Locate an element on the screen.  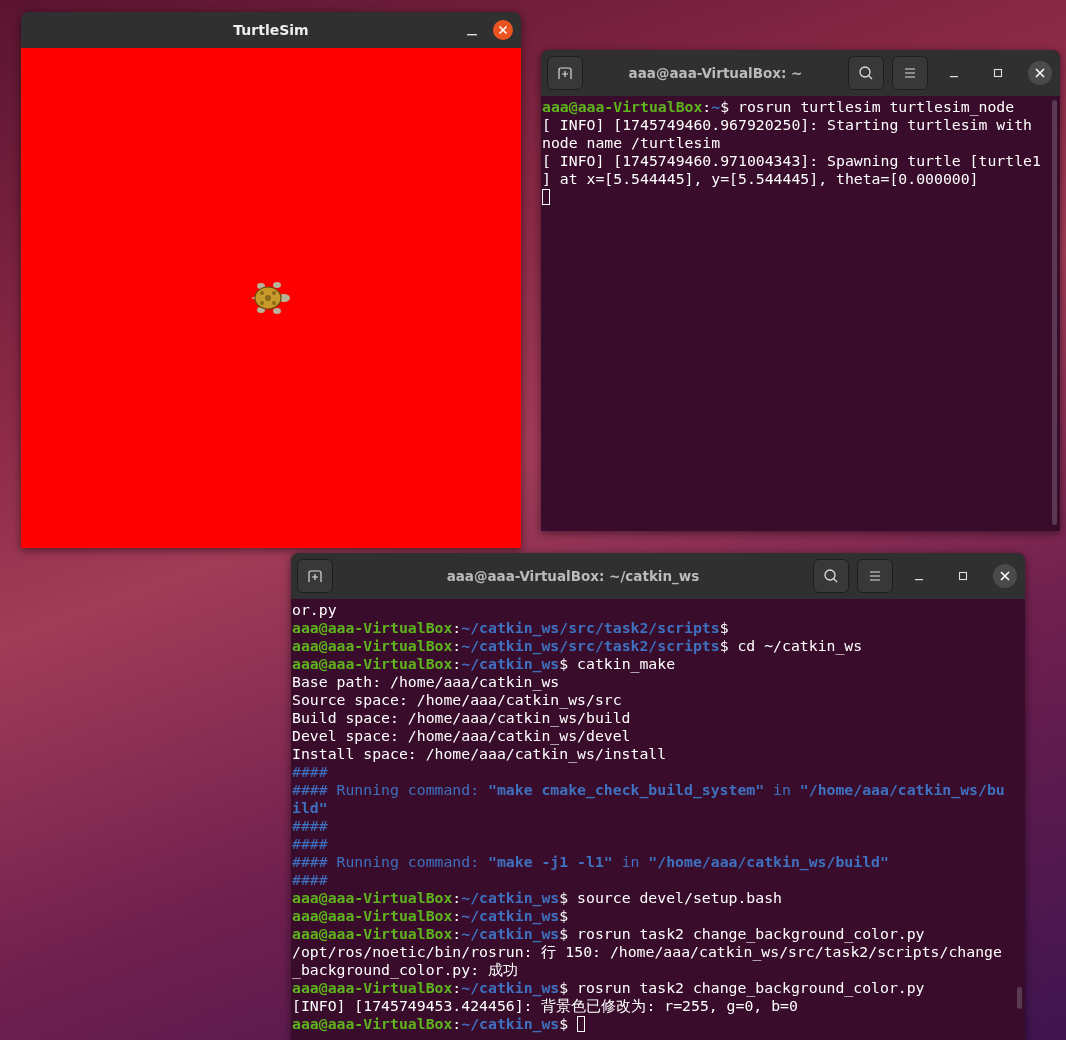
terminal-line: or.py is located at coordinates (315, 610).